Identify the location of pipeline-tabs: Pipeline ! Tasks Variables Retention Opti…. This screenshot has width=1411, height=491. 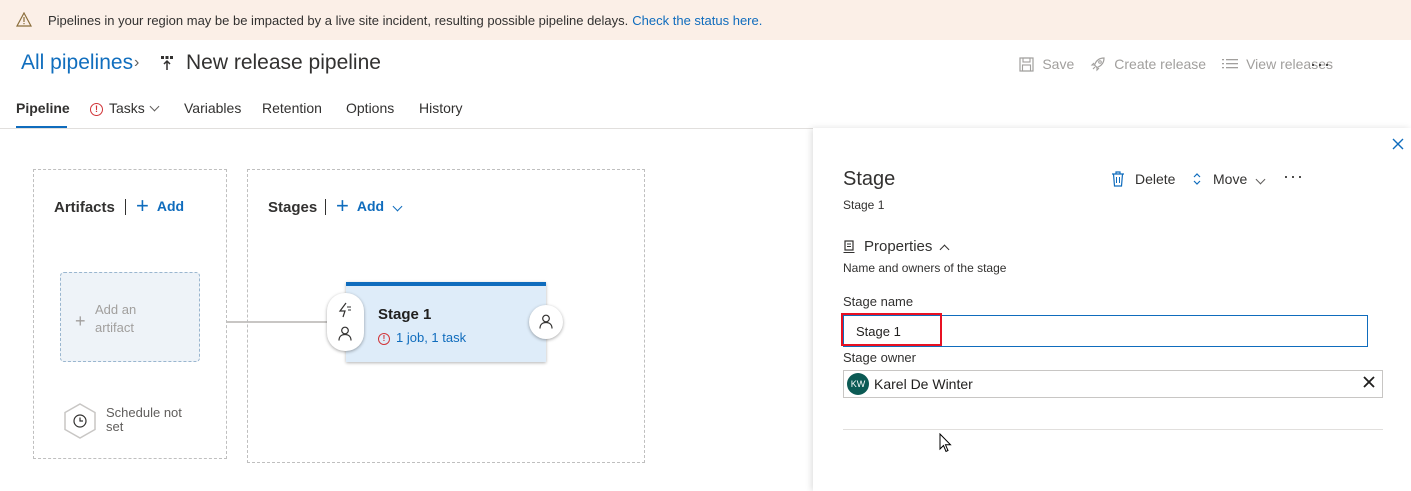
(705, 112).